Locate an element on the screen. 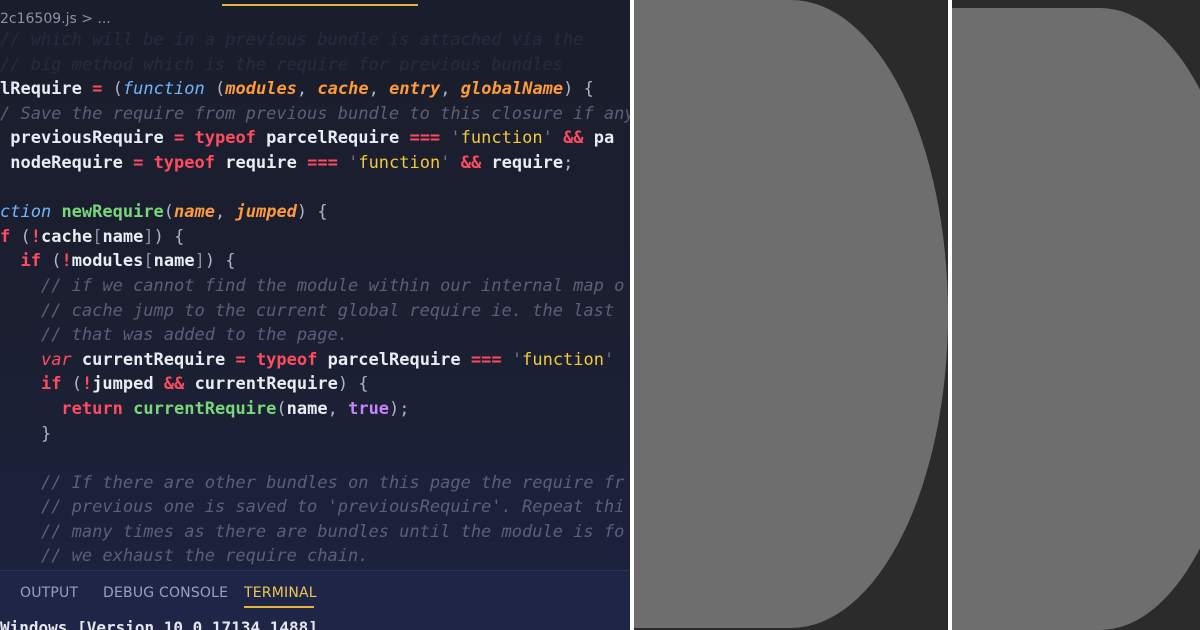  terminal-output: Windows [Version 10.0.17134.1488] is located at coordinates (159, 624).